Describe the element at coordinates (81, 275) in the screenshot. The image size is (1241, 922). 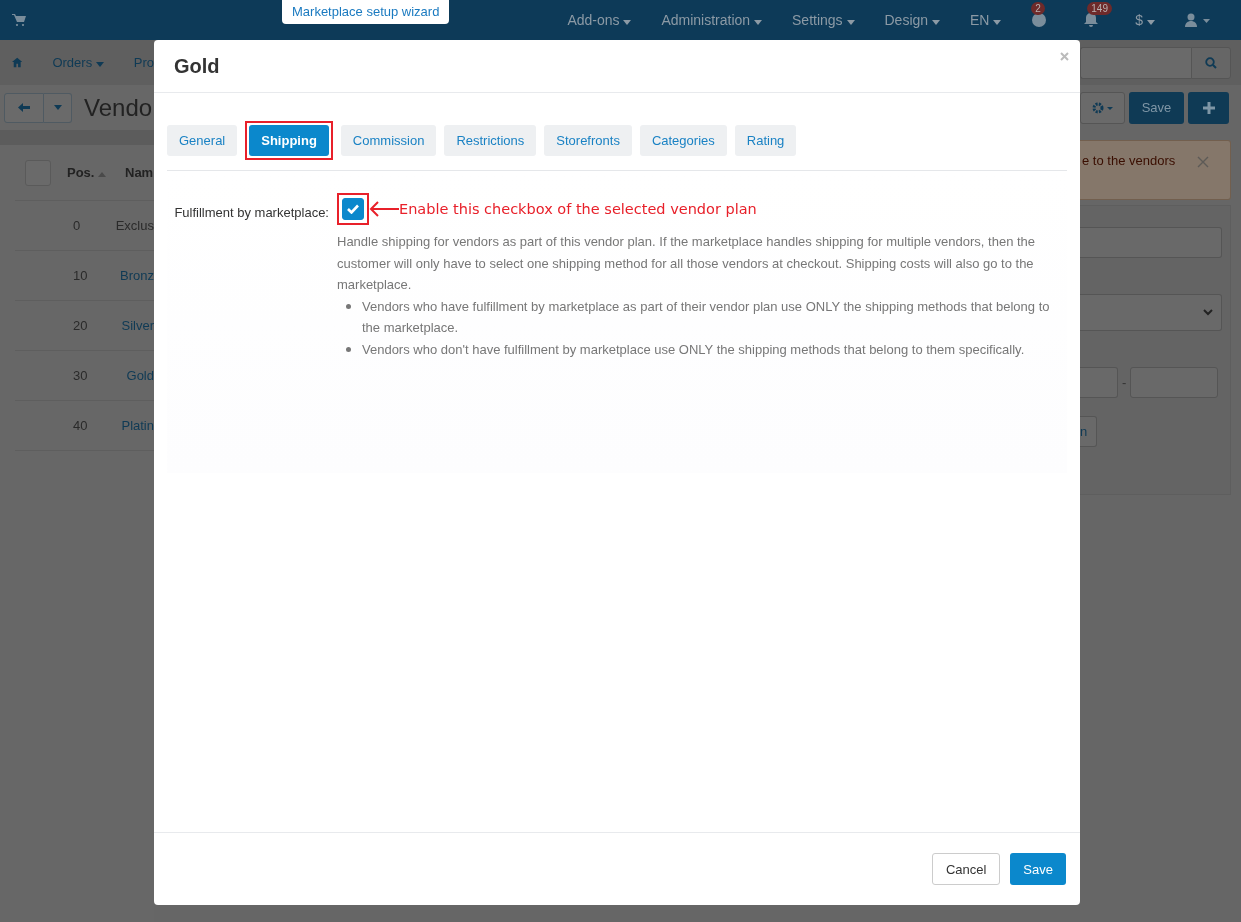
I see `table-cell-text: 10` at that location.